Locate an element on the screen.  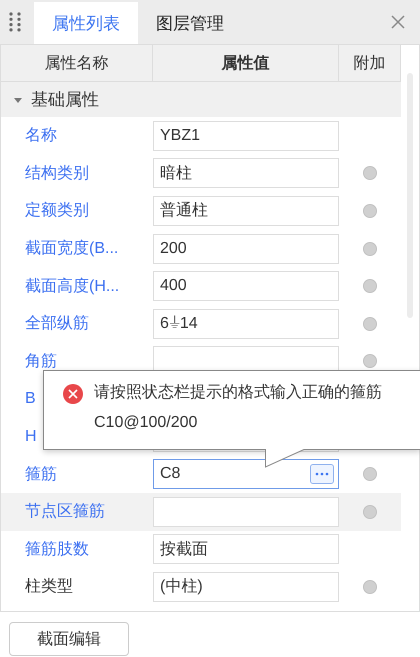
tab: 属性列表 is located at coordinates (86, 23).